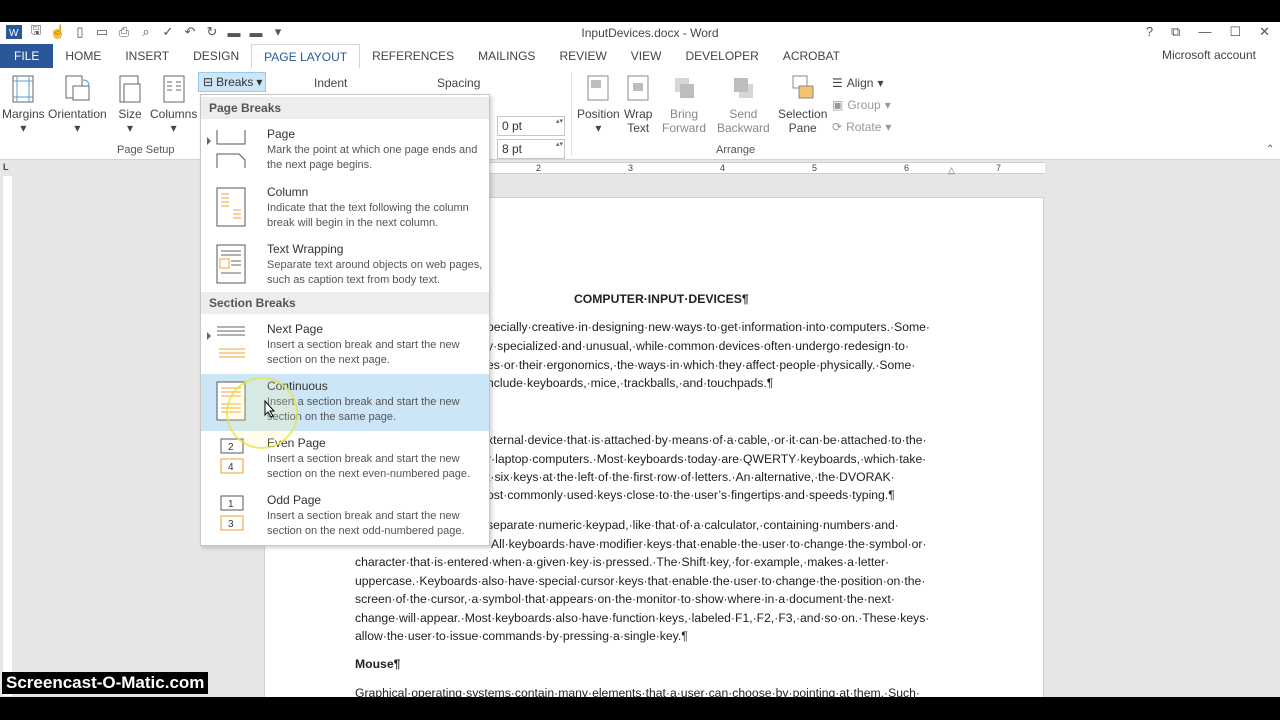  I want to click on tab-mailings: MAILINGS, so click(506, 56).